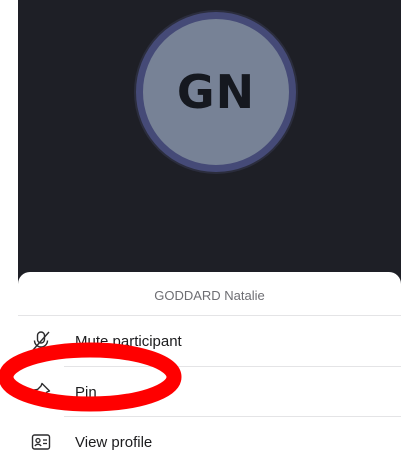 The width and height of the screenshot is (401, 452). I want to click on id-card-icon, so click(41, 441).